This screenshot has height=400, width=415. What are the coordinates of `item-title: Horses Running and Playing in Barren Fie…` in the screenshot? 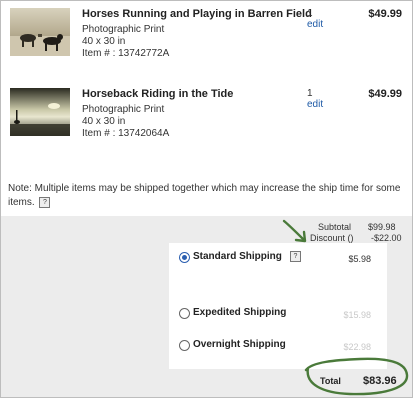 It's located at (197, 14).